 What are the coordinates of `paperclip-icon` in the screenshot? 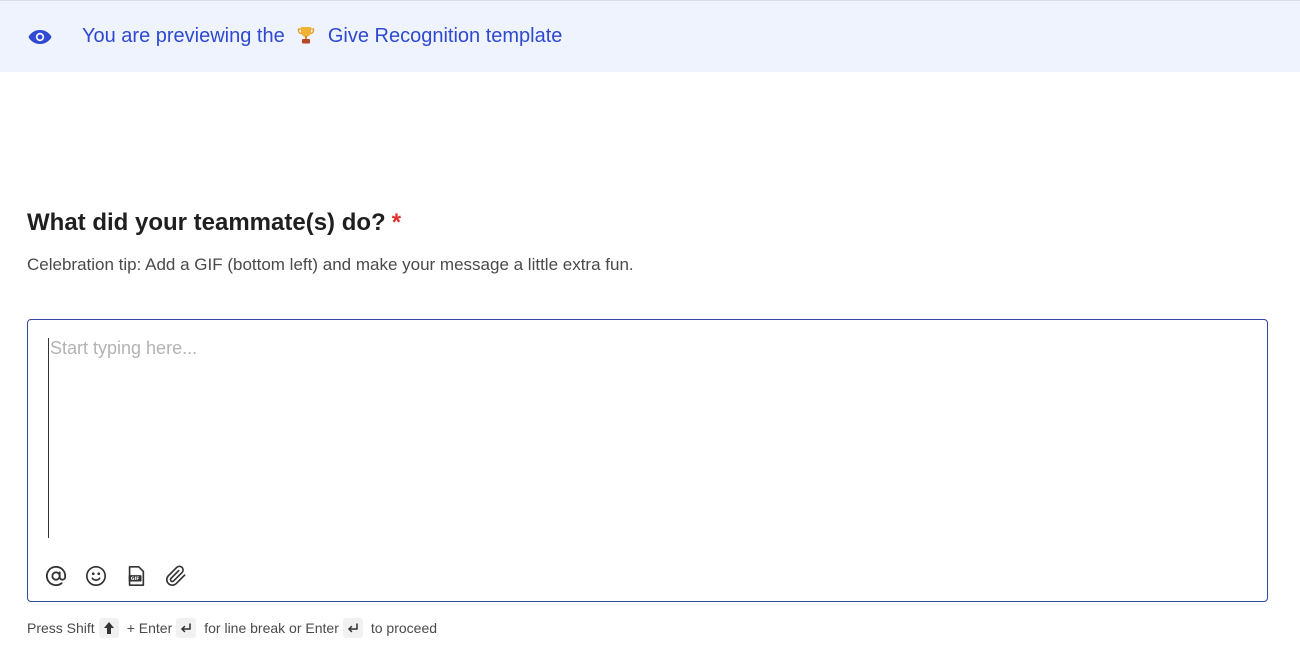 It's located at (175, 575).